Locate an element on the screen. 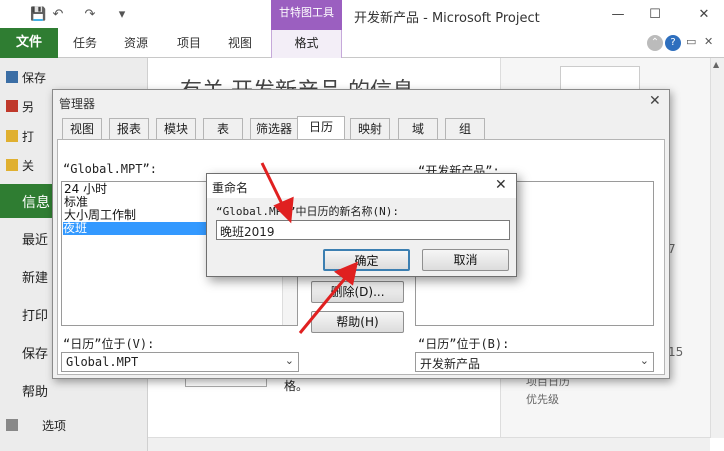  annotation-arrow-input is located at coordinates (277, 193).